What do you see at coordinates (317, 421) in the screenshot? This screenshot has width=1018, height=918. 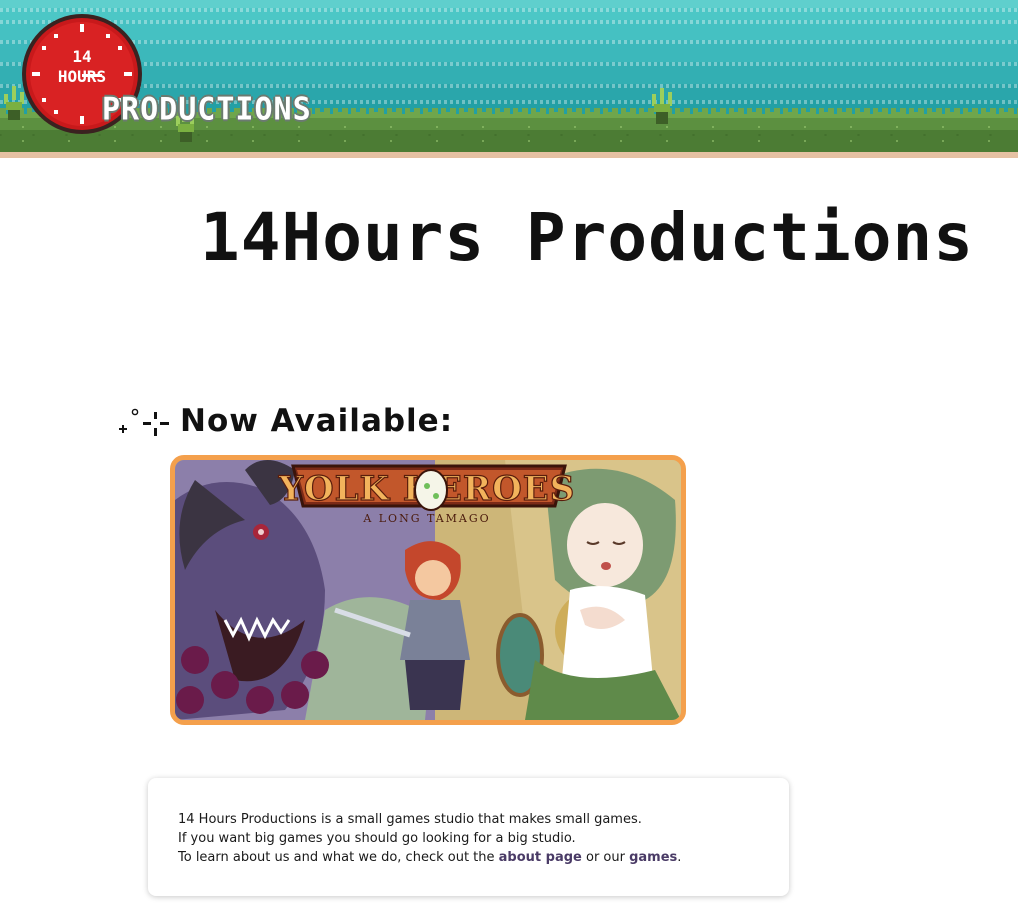 I see `featured-heading: Now Available:` at bounding box center [317, 421].